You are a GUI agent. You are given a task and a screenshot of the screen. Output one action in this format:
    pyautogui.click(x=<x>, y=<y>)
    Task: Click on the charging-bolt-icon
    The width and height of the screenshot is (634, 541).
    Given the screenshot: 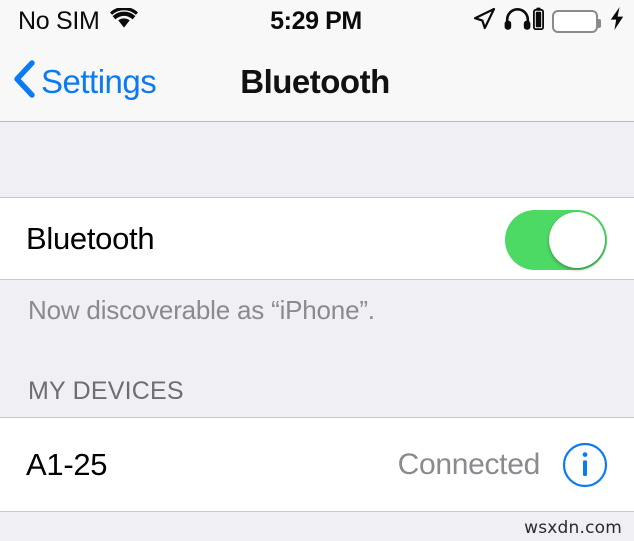 What is the action you would take?
    pyautogui.click(x=617, y=21)
    